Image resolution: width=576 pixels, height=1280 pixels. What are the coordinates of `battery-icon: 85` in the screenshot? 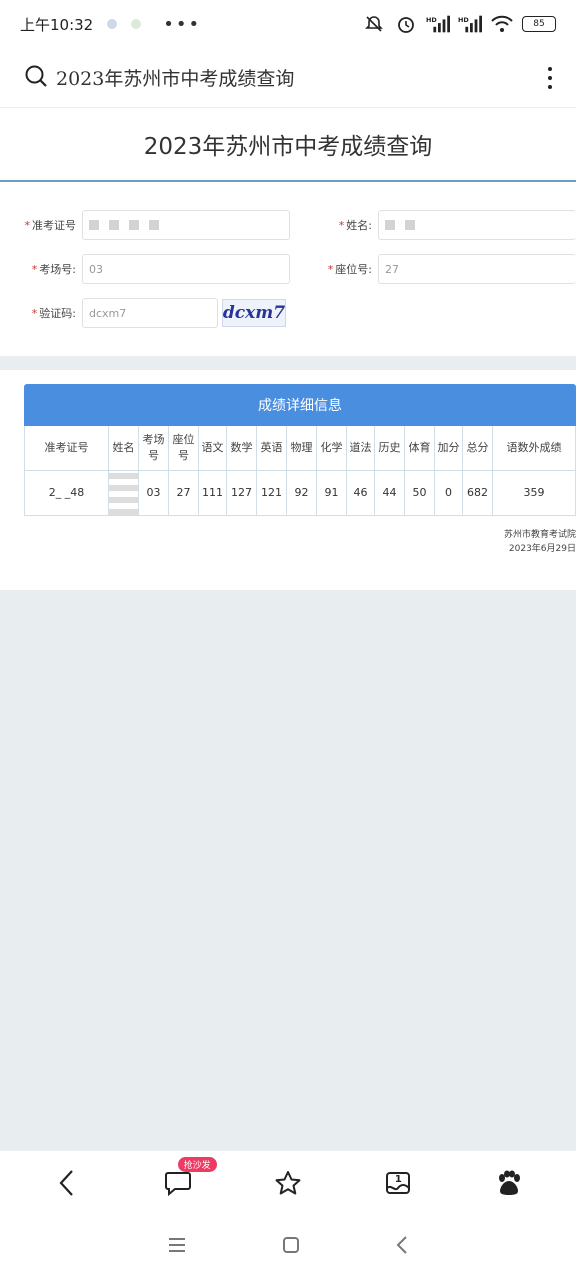 It's located at (539, 24).